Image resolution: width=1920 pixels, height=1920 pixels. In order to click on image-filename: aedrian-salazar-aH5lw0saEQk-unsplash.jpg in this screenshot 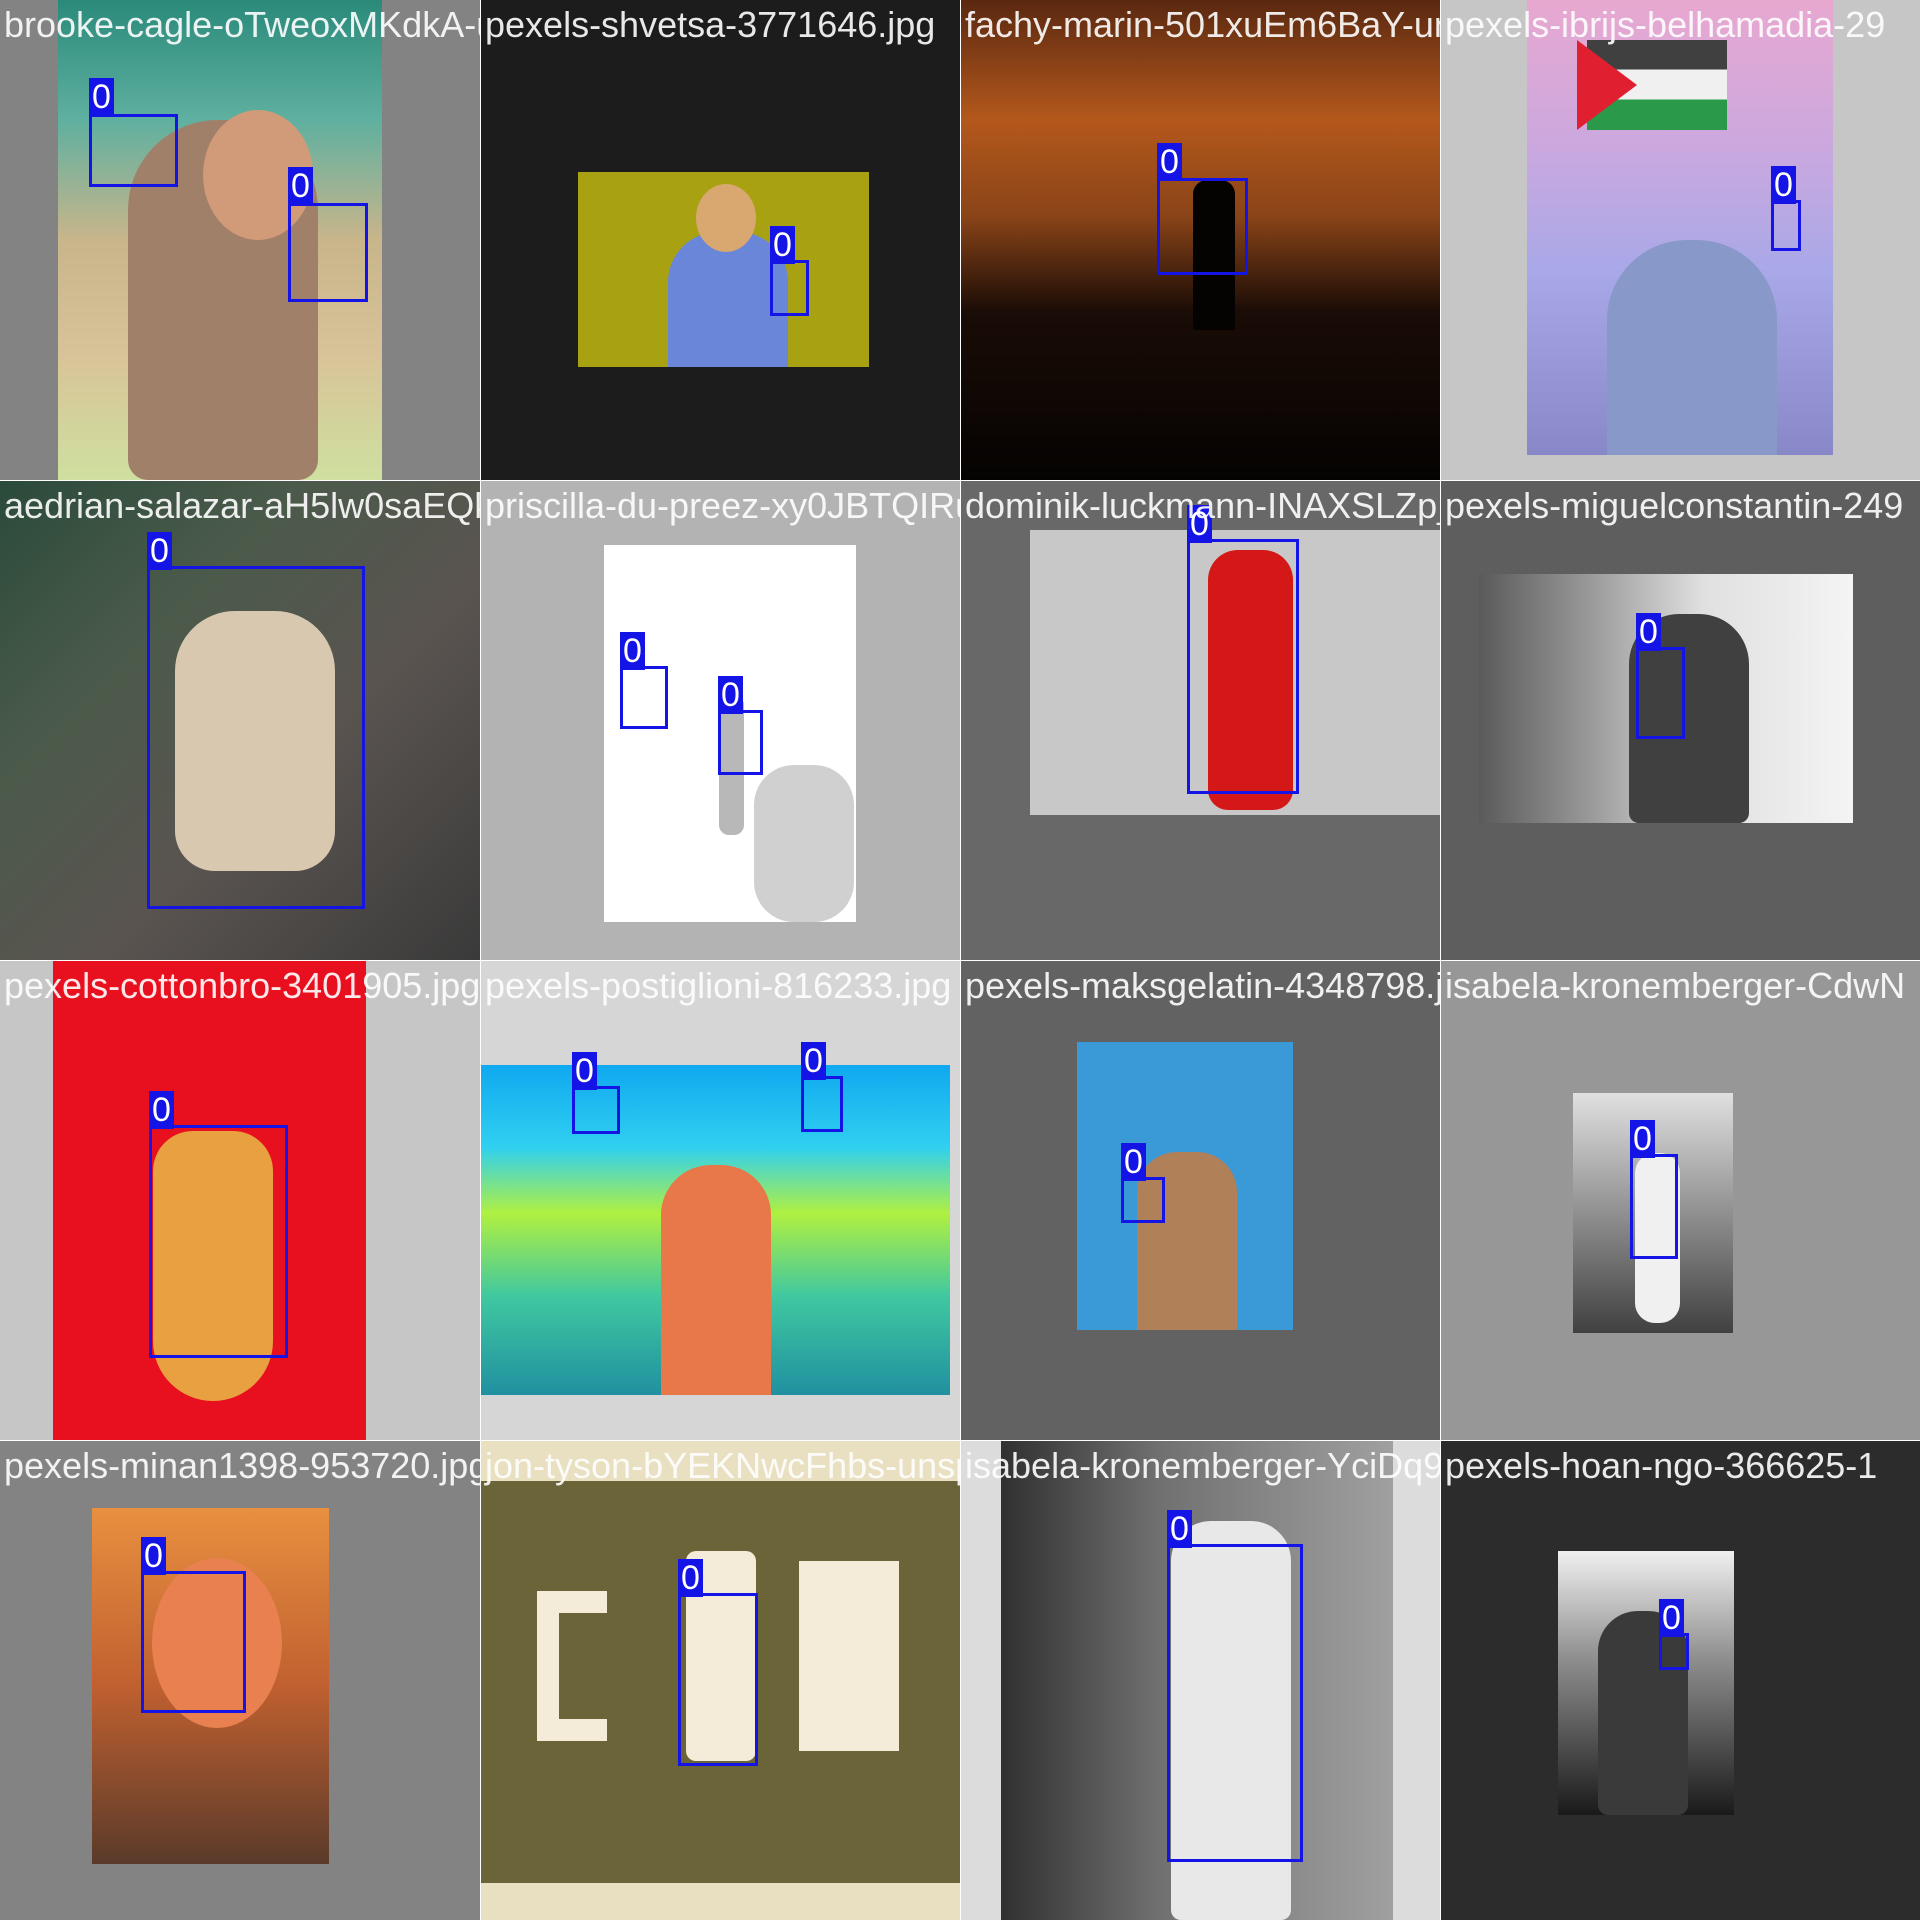, I will do `click(242, 505)`.